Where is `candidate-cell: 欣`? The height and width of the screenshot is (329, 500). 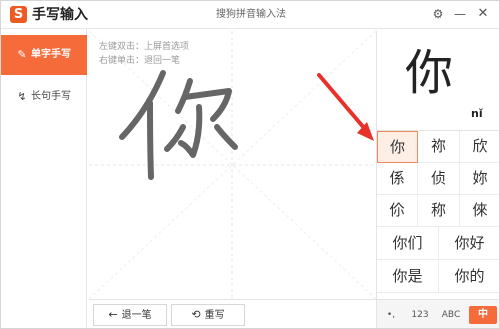
candidate-cell: 欣 is located at coordinates (479, 147).